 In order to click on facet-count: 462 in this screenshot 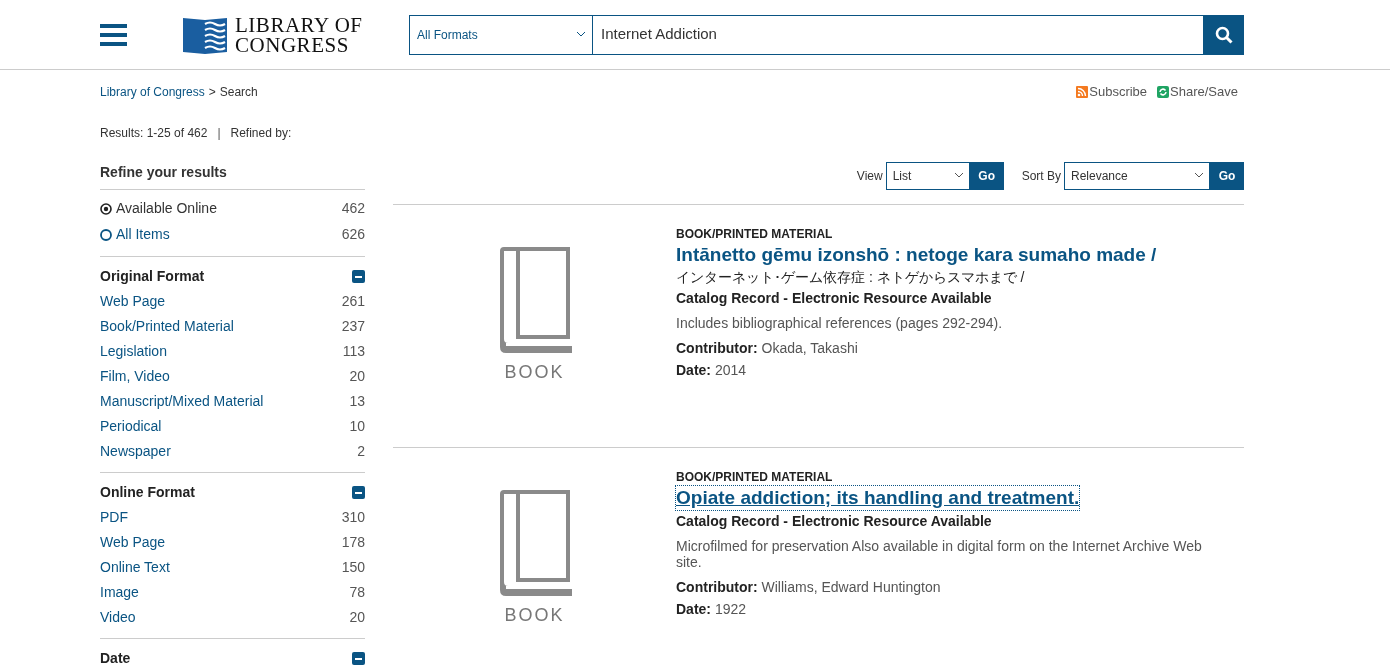, I will do `click(353, 208)`.